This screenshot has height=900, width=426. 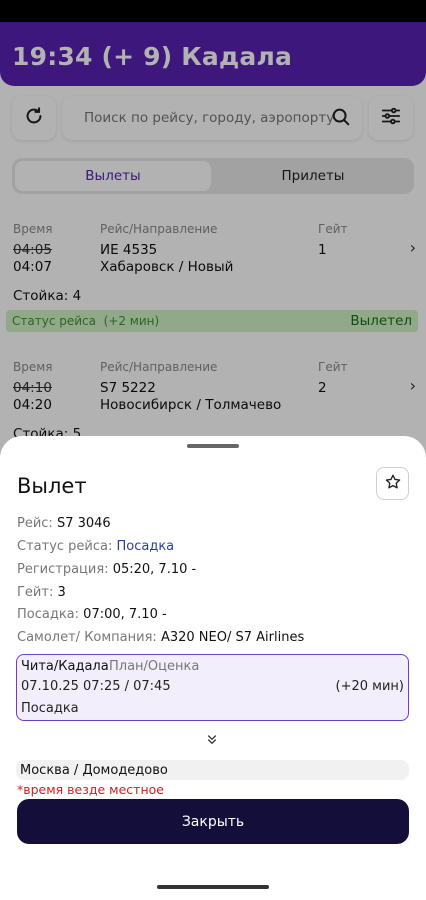 What do you see at coordinates (64, 523) in the screenshot?
I see `info-flight: Рейс: S7 3046` at bounding box center [64, 523].